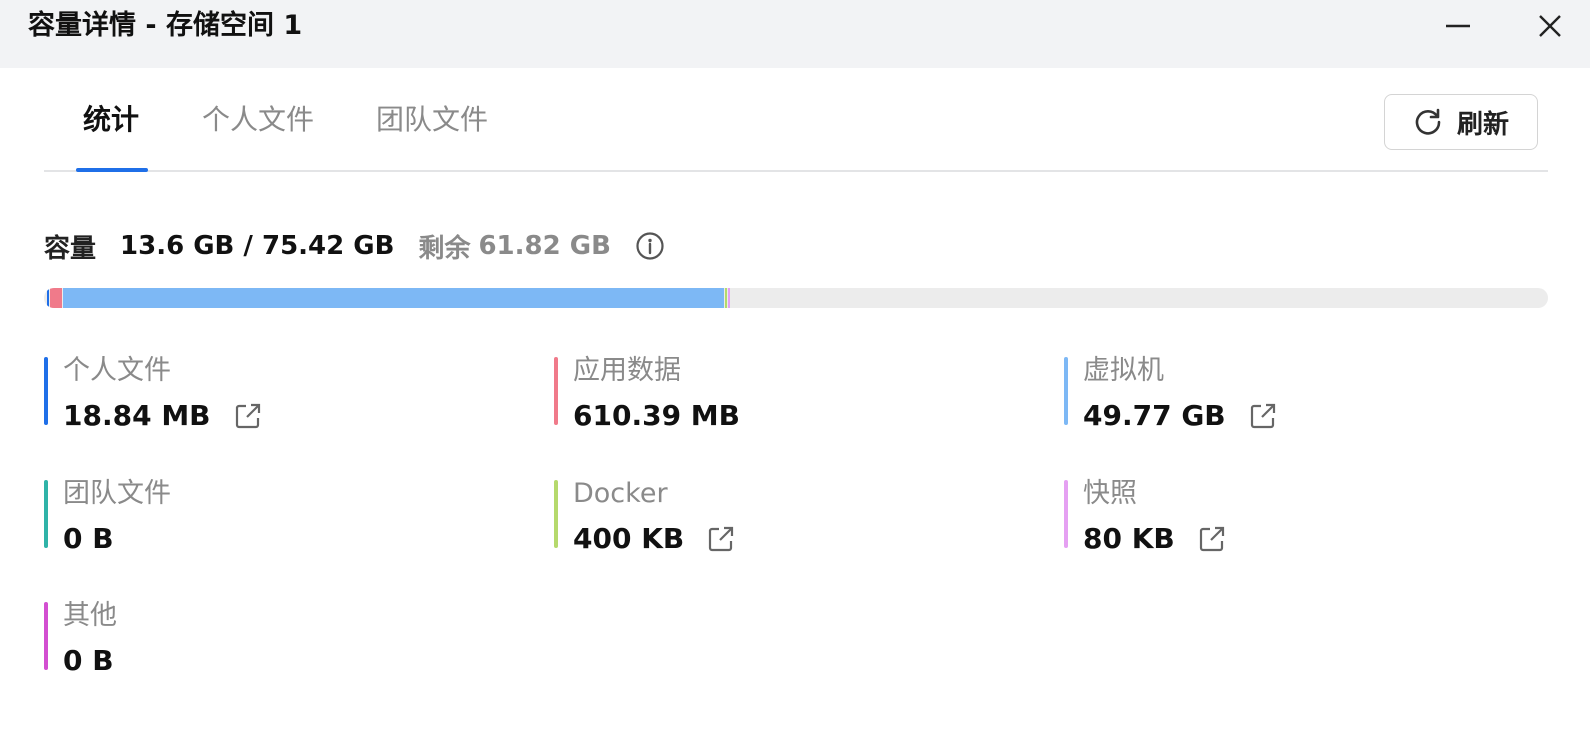 The height and width of the screenshot is (754, 1590). Describe the element at coordinates (796, 298) in the screenshot. I see `capacity-usage-bar` at that location.